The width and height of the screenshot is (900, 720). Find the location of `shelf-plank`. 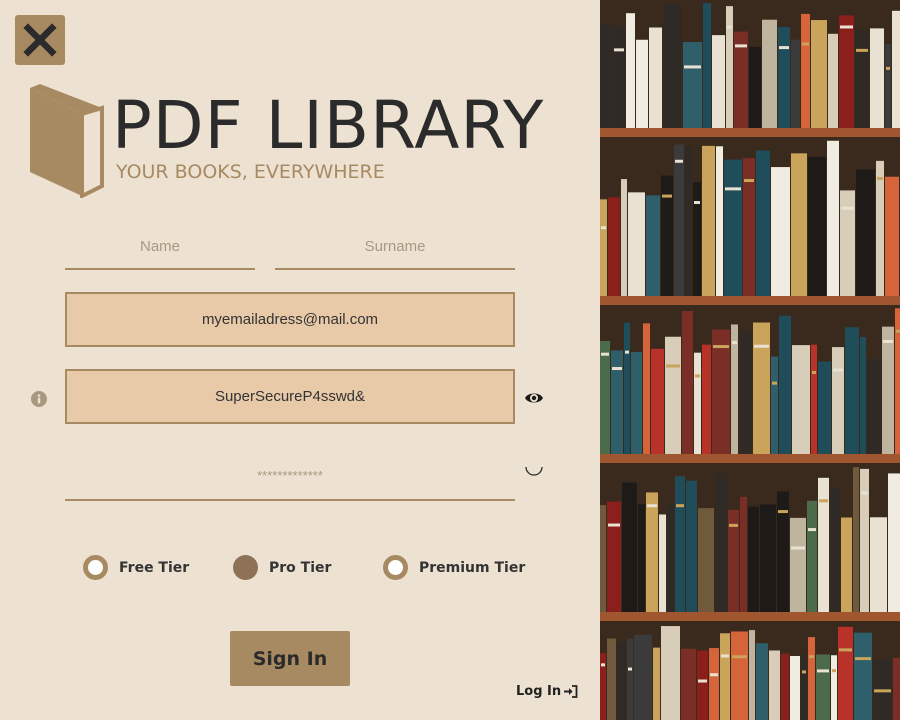

shelf-plank is located at coordinates (750, 300).